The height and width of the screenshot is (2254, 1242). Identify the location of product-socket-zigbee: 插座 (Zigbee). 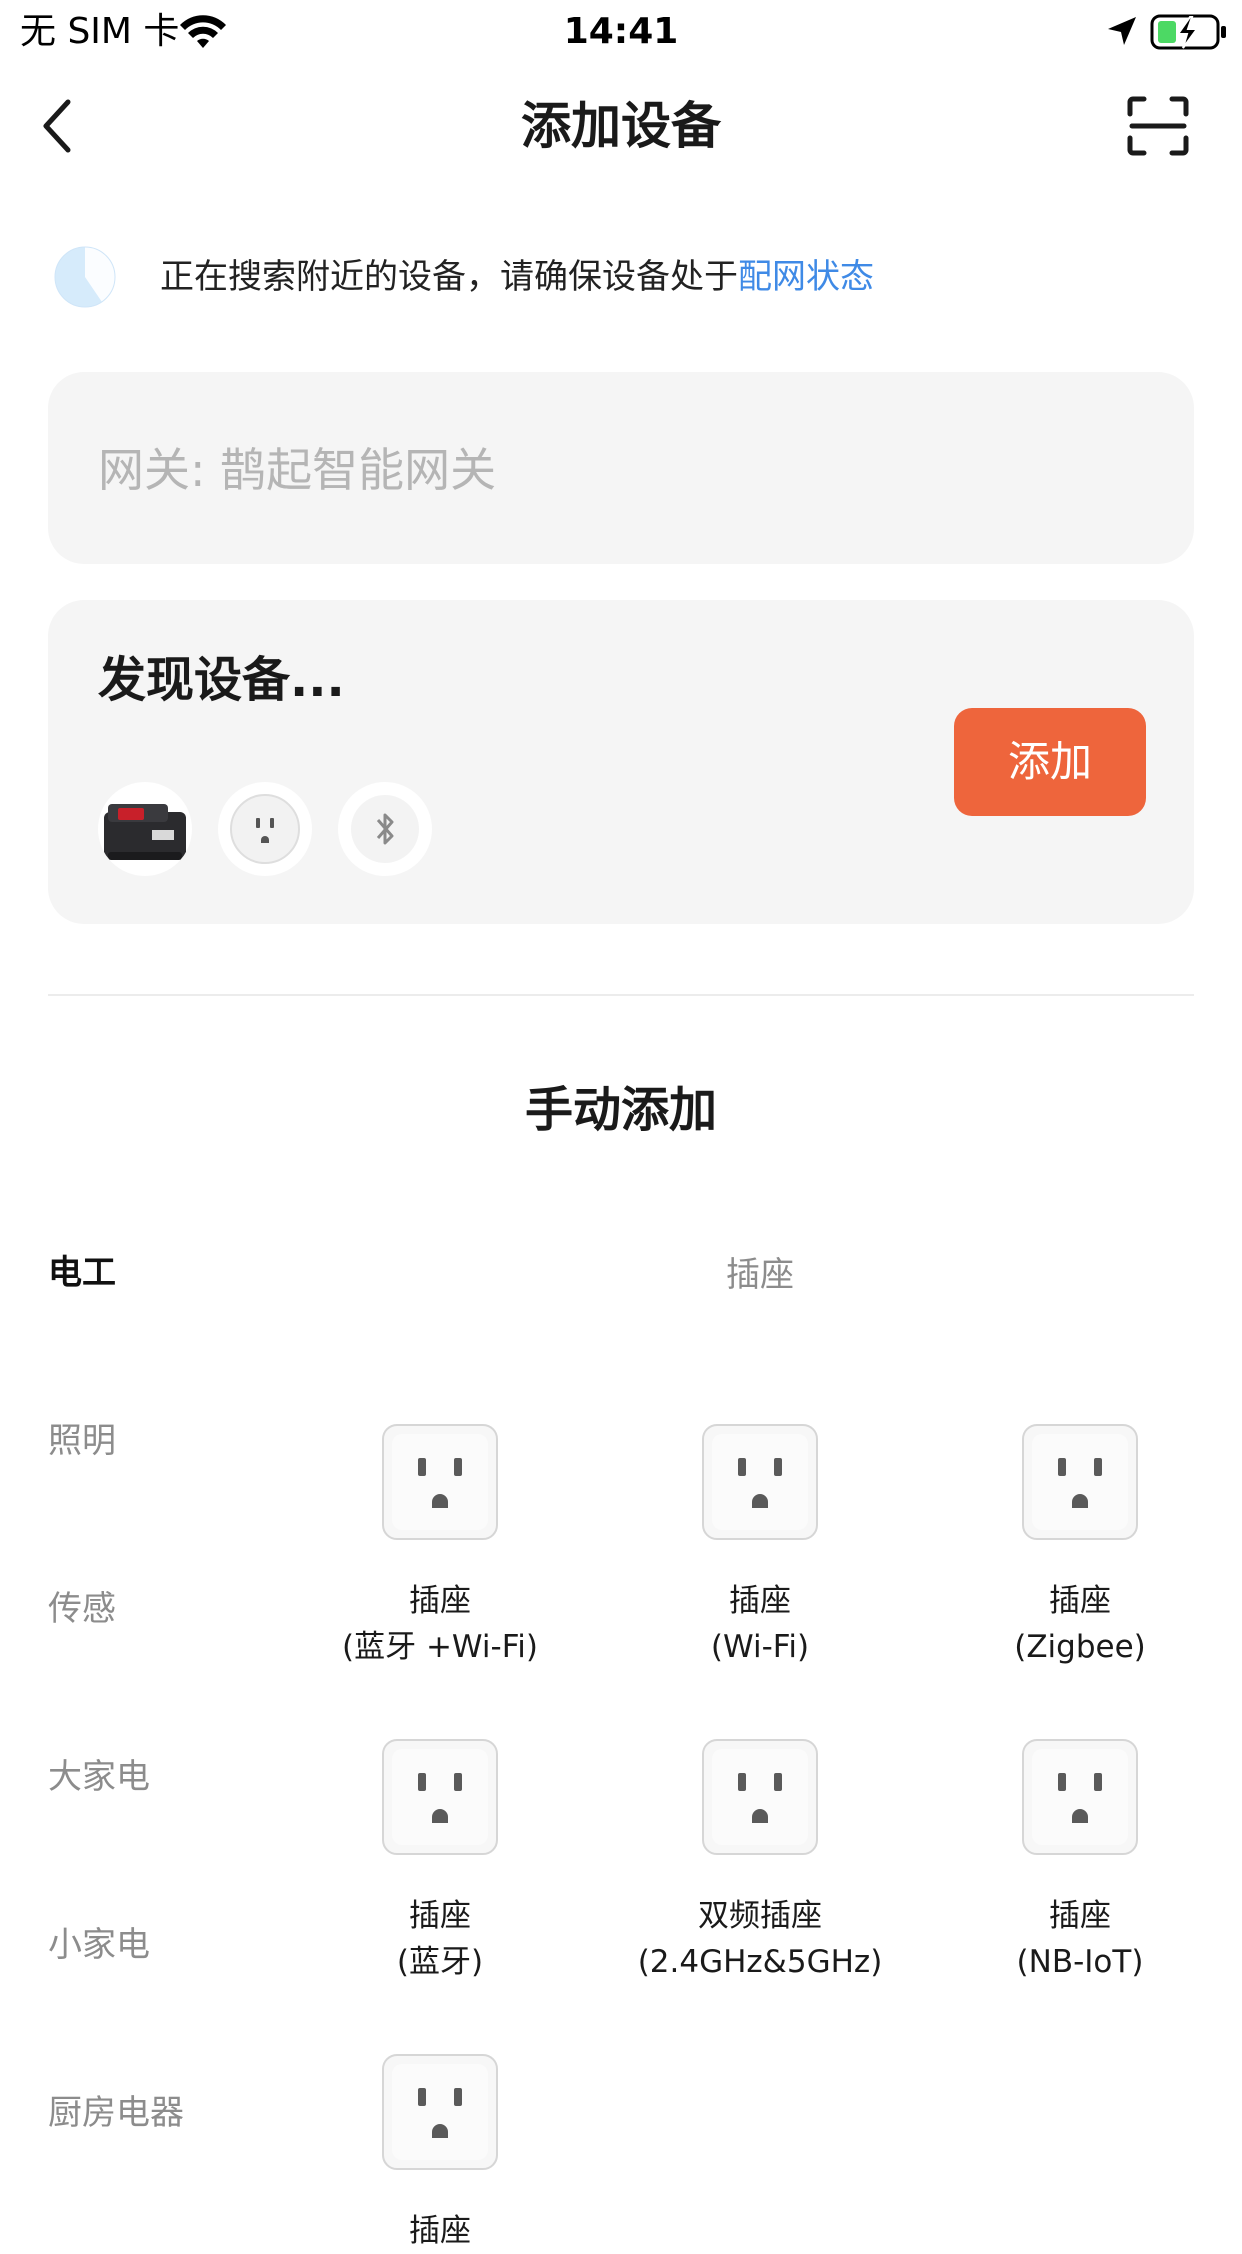
(1080, 1546).